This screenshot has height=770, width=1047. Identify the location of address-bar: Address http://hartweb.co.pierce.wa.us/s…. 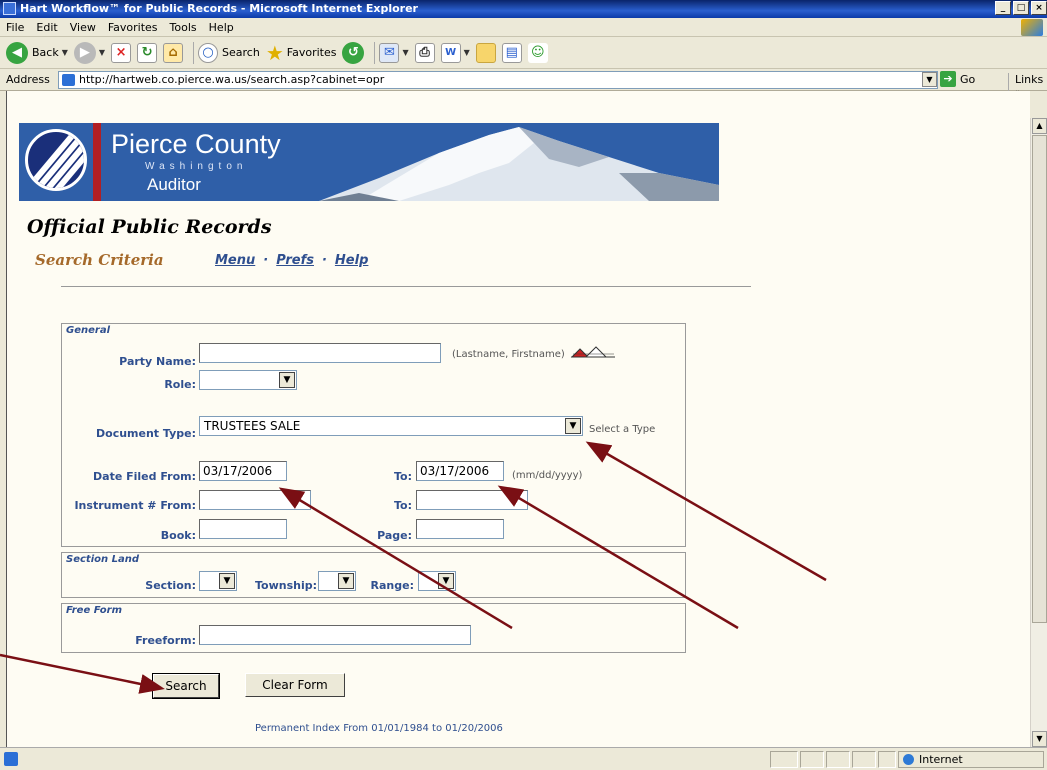
(523, 84).